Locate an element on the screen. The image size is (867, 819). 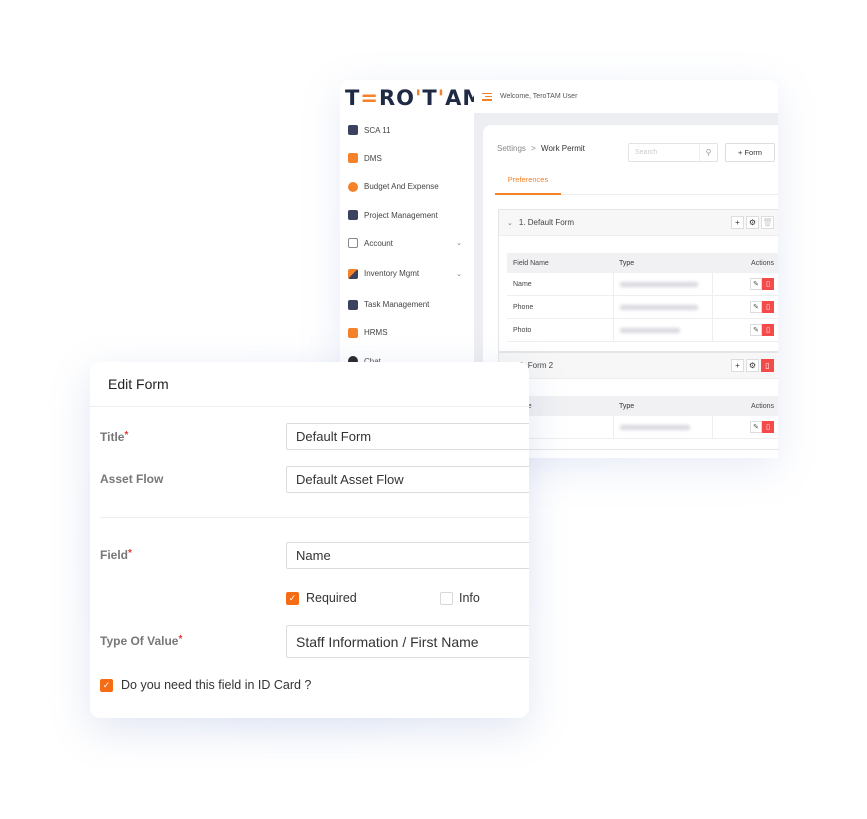
asset-flow-label: Asset Flow is located at coordinates (131, 479).